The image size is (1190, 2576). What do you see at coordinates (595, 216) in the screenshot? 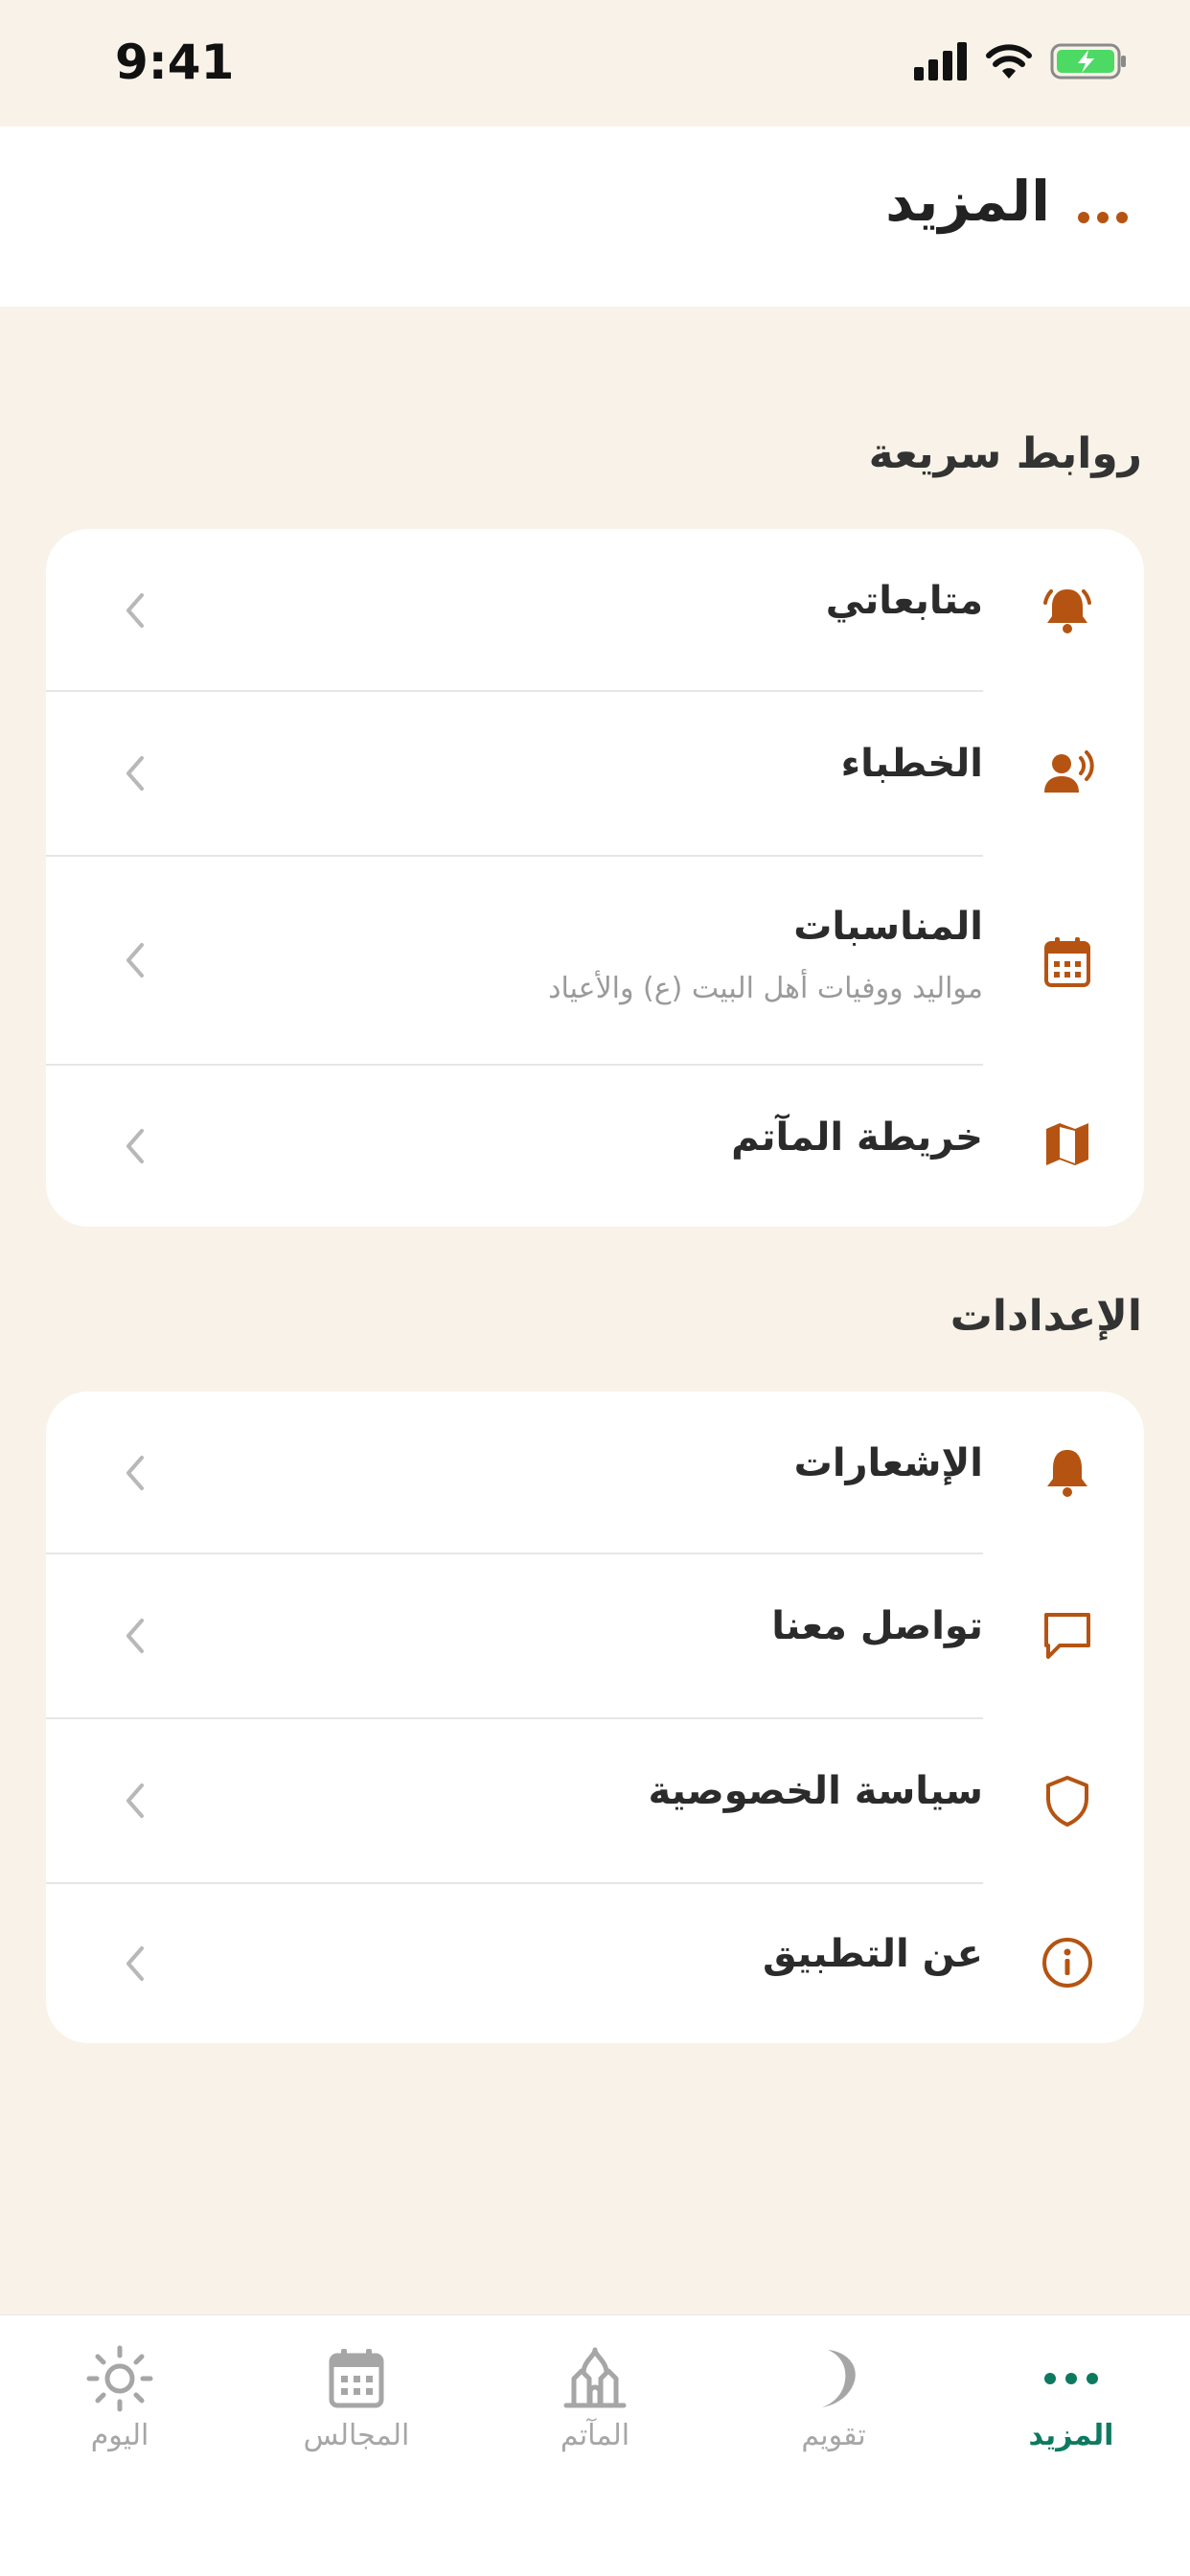
I see `page-header: المزيد` at bounding box center [595, 216].